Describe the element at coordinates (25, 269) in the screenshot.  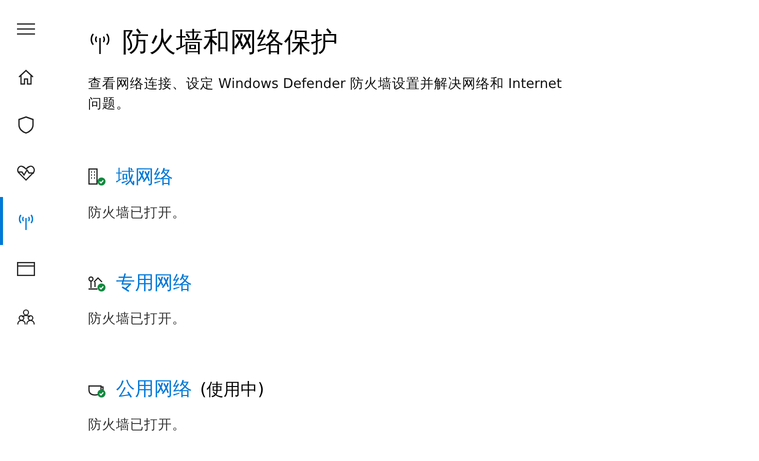
I see `app-window-icon` at that location.